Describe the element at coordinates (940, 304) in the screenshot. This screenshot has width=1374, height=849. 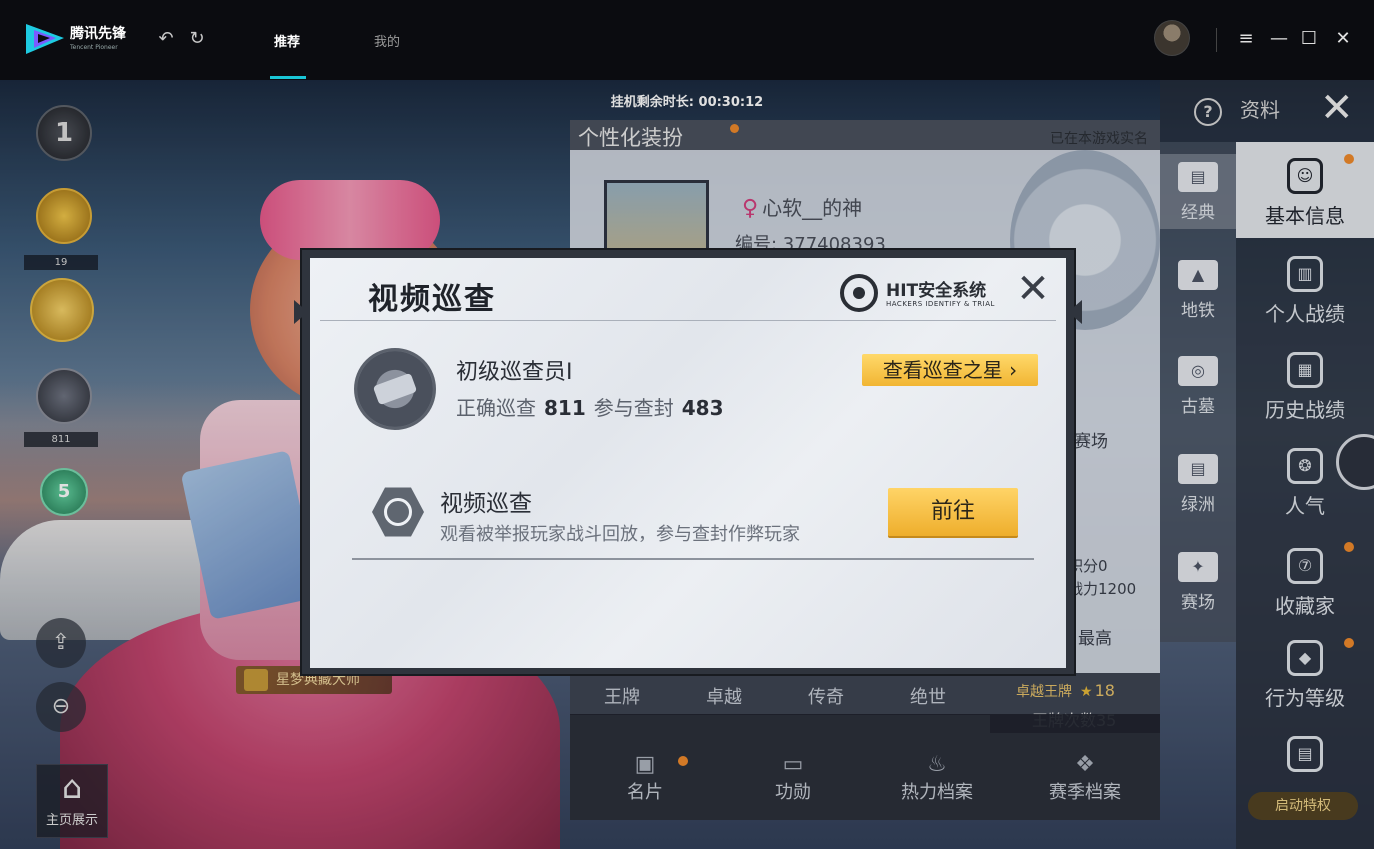
I see `hit-brand-subtitle: HACKERS IDENTIFY & TRIAL` at that location.